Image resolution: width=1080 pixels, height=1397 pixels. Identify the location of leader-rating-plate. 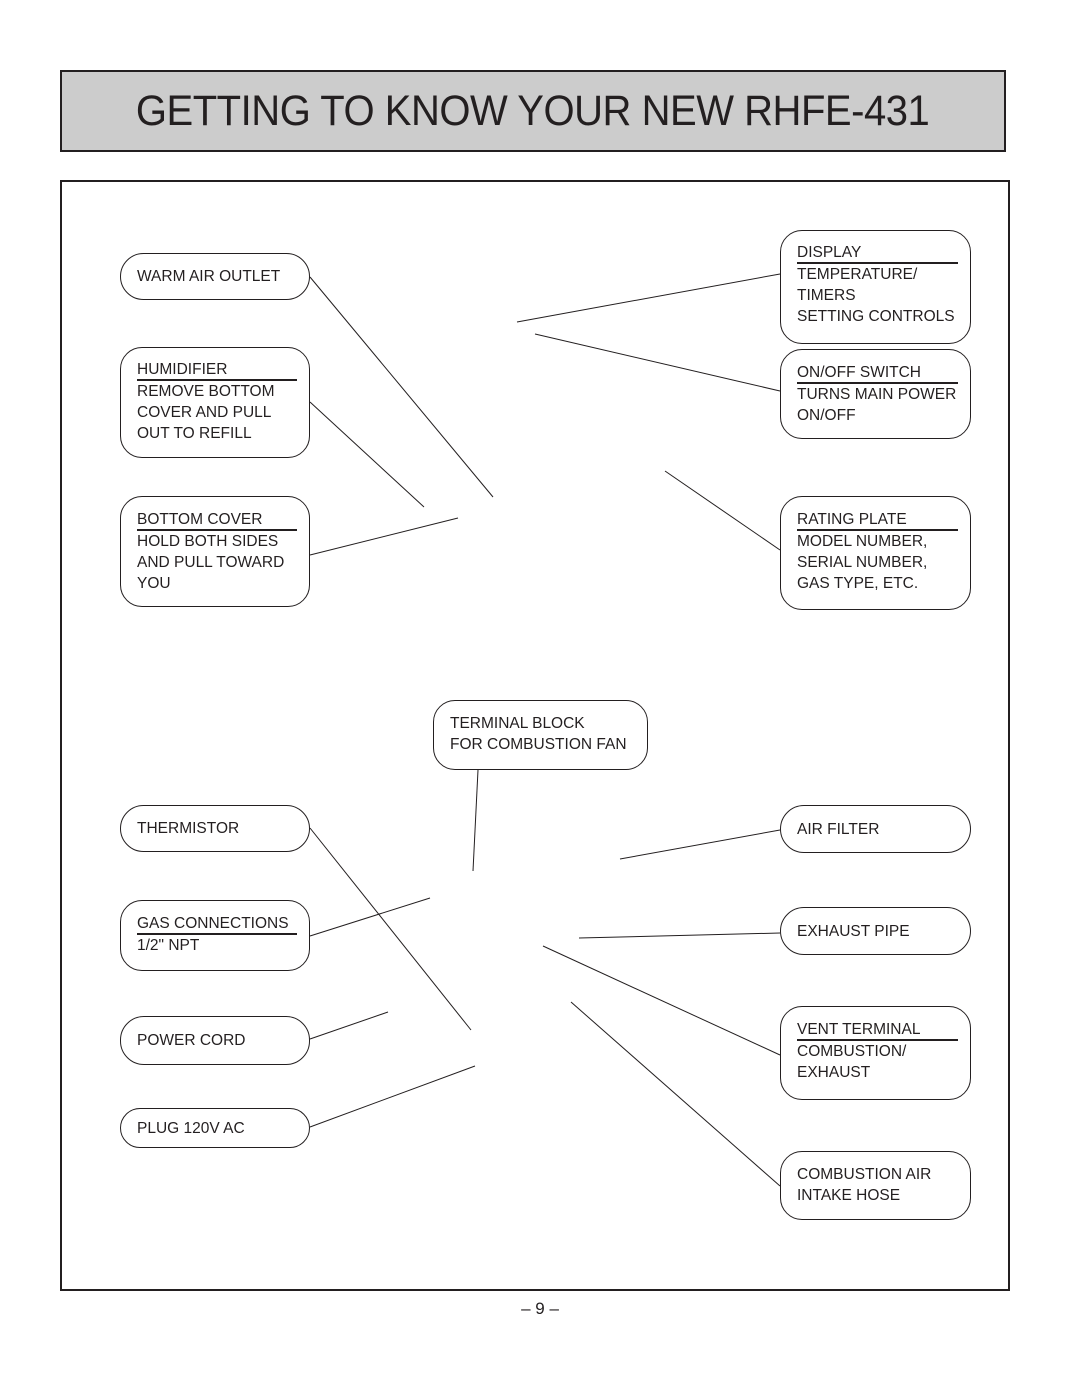
(722, 510).